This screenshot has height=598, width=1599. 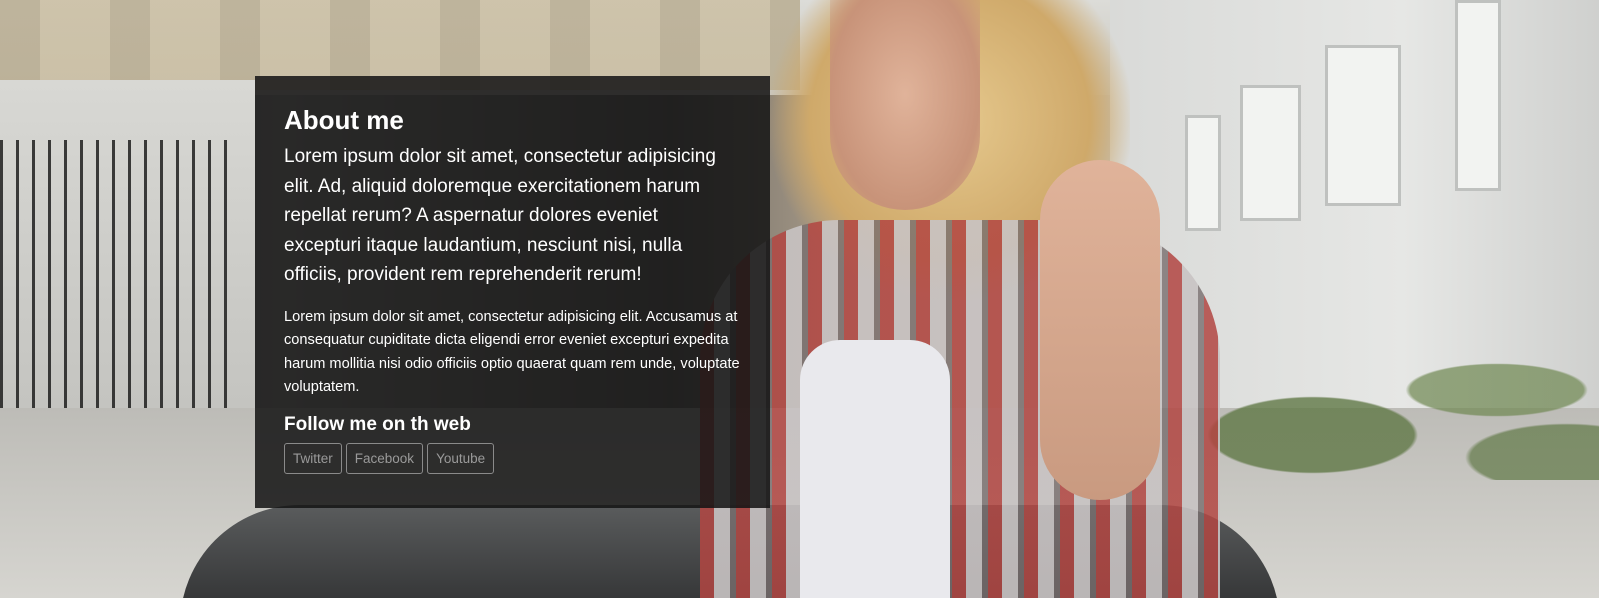 I want to click on follow-title: Follow me on th web, so click(x=377, y=424).